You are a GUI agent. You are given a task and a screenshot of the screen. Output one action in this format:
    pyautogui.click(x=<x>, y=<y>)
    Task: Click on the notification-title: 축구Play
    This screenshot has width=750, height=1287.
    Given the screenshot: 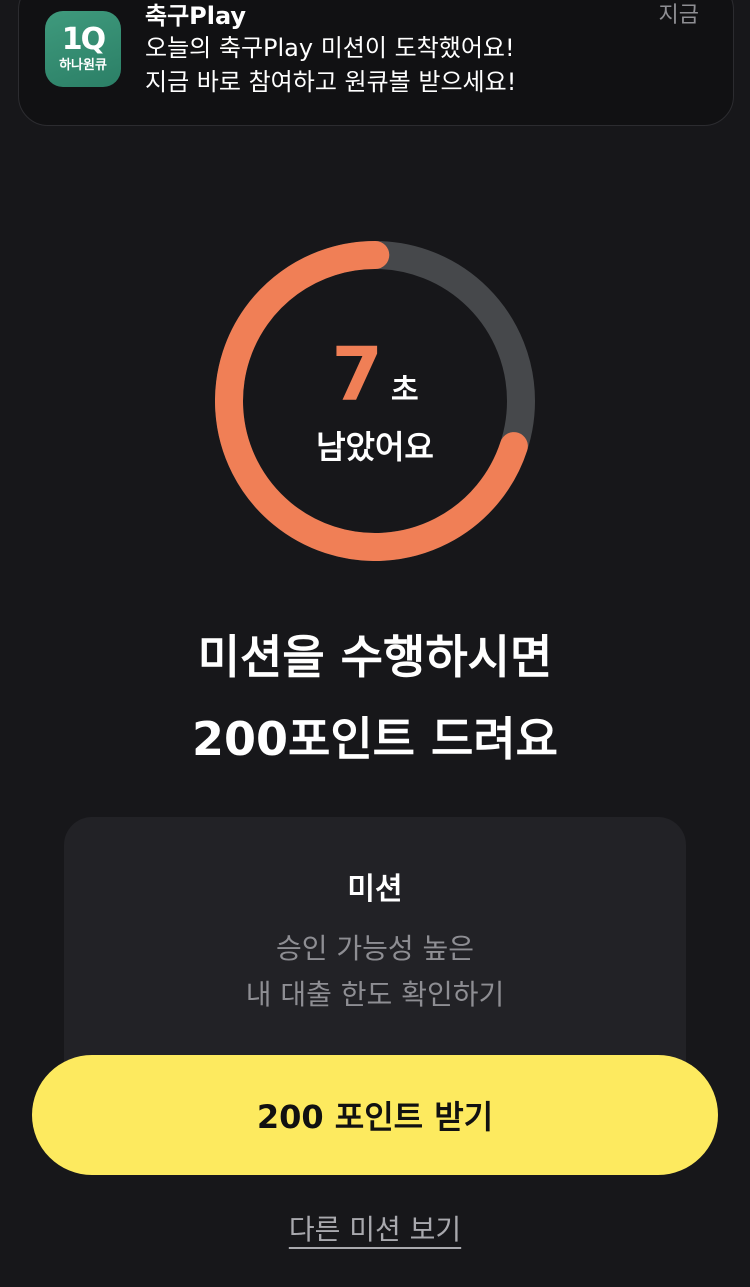 What is the action you would take?
    pyautogui.click(x=196, y=16)
    